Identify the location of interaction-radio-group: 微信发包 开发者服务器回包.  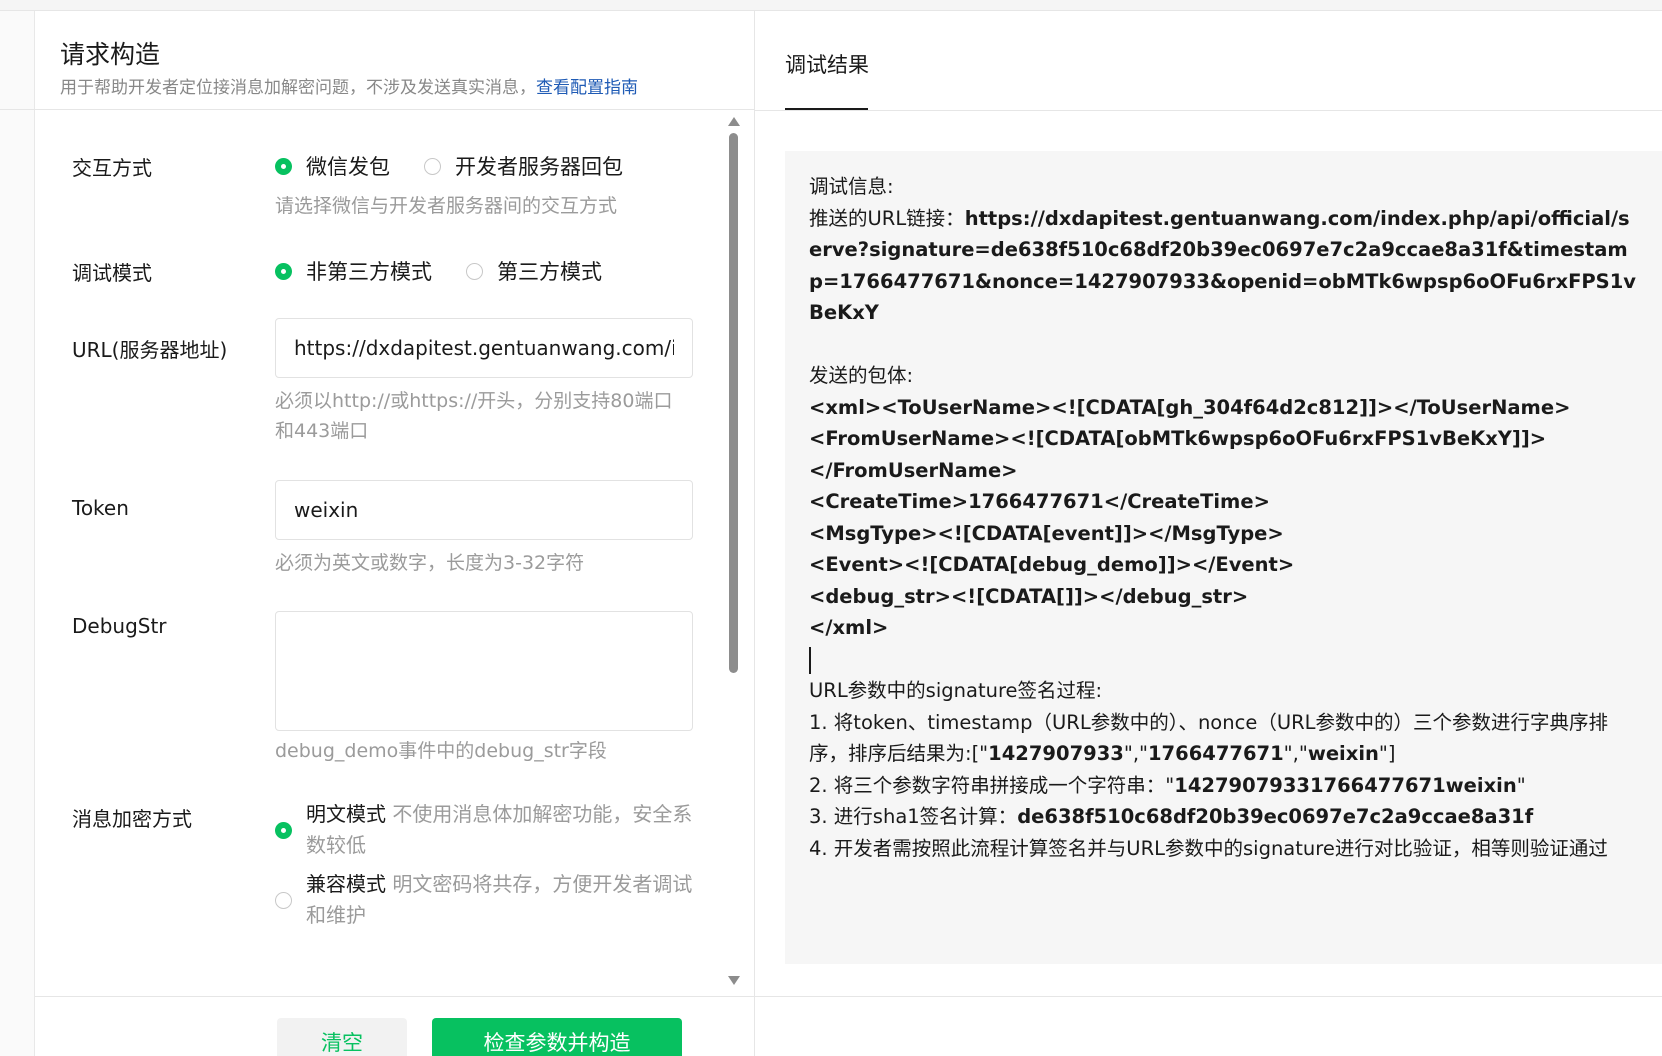
(466, 166).